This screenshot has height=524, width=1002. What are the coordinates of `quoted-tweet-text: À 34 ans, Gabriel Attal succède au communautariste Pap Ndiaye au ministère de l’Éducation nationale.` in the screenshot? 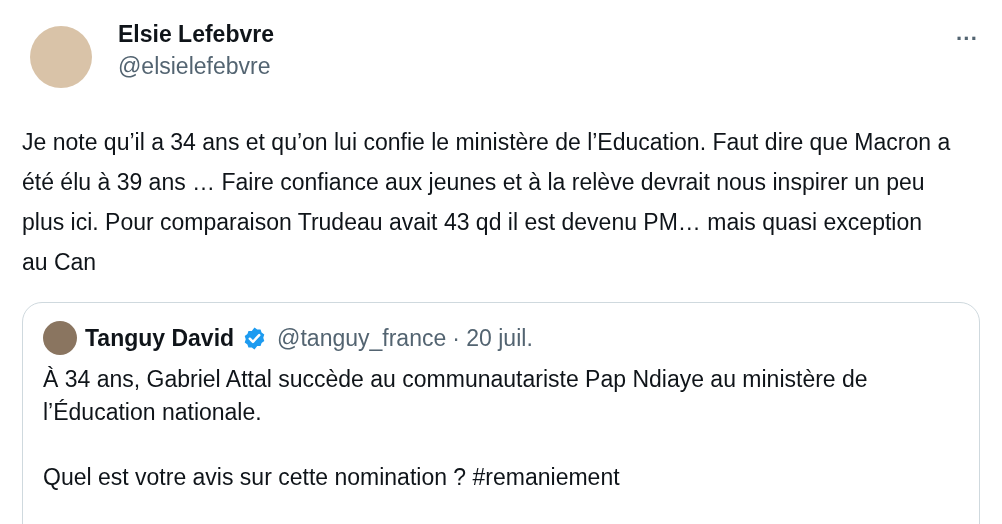 It's located at (456, 396).